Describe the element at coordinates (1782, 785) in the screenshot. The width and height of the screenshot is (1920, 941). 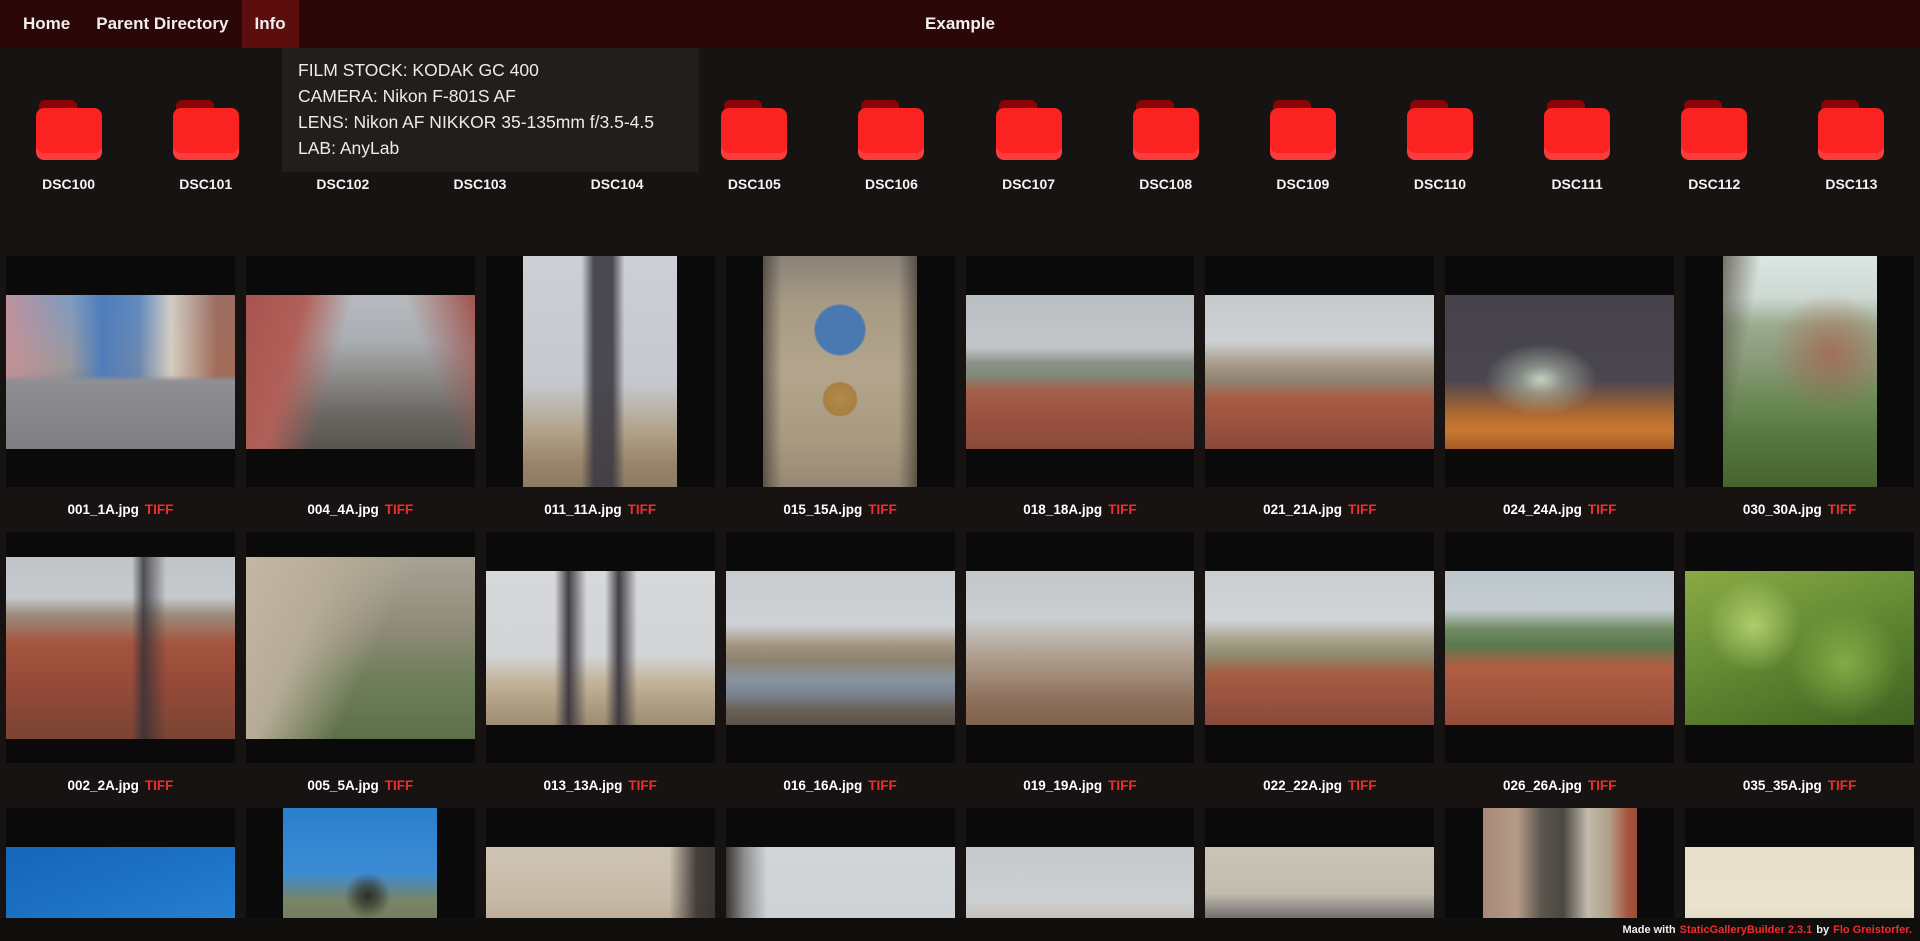
I see `photo-filename: 035_35A.jpg` at that location.